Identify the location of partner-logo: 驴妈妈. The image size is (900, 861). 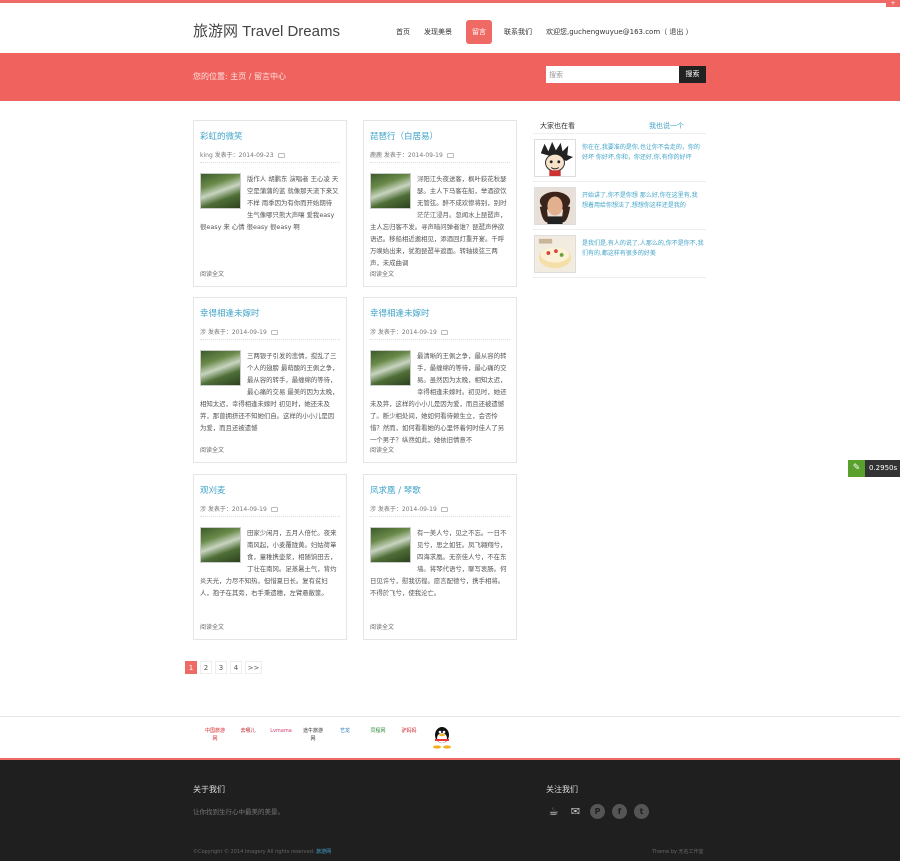
(409, 731).